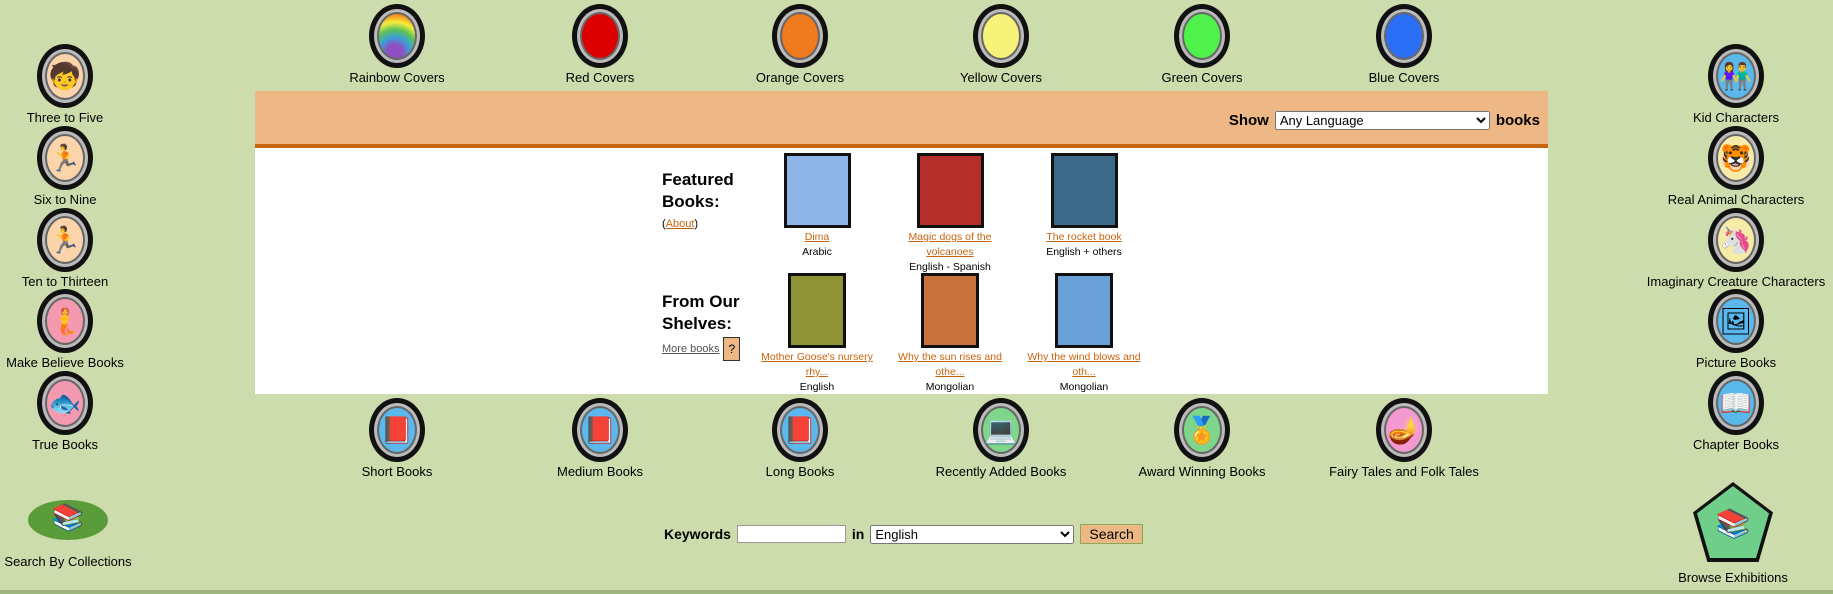 The image size is (1833, 594). Describe the element at coordinates (1111, 534) in the screenshot. I see `search-button: Search` at that location.